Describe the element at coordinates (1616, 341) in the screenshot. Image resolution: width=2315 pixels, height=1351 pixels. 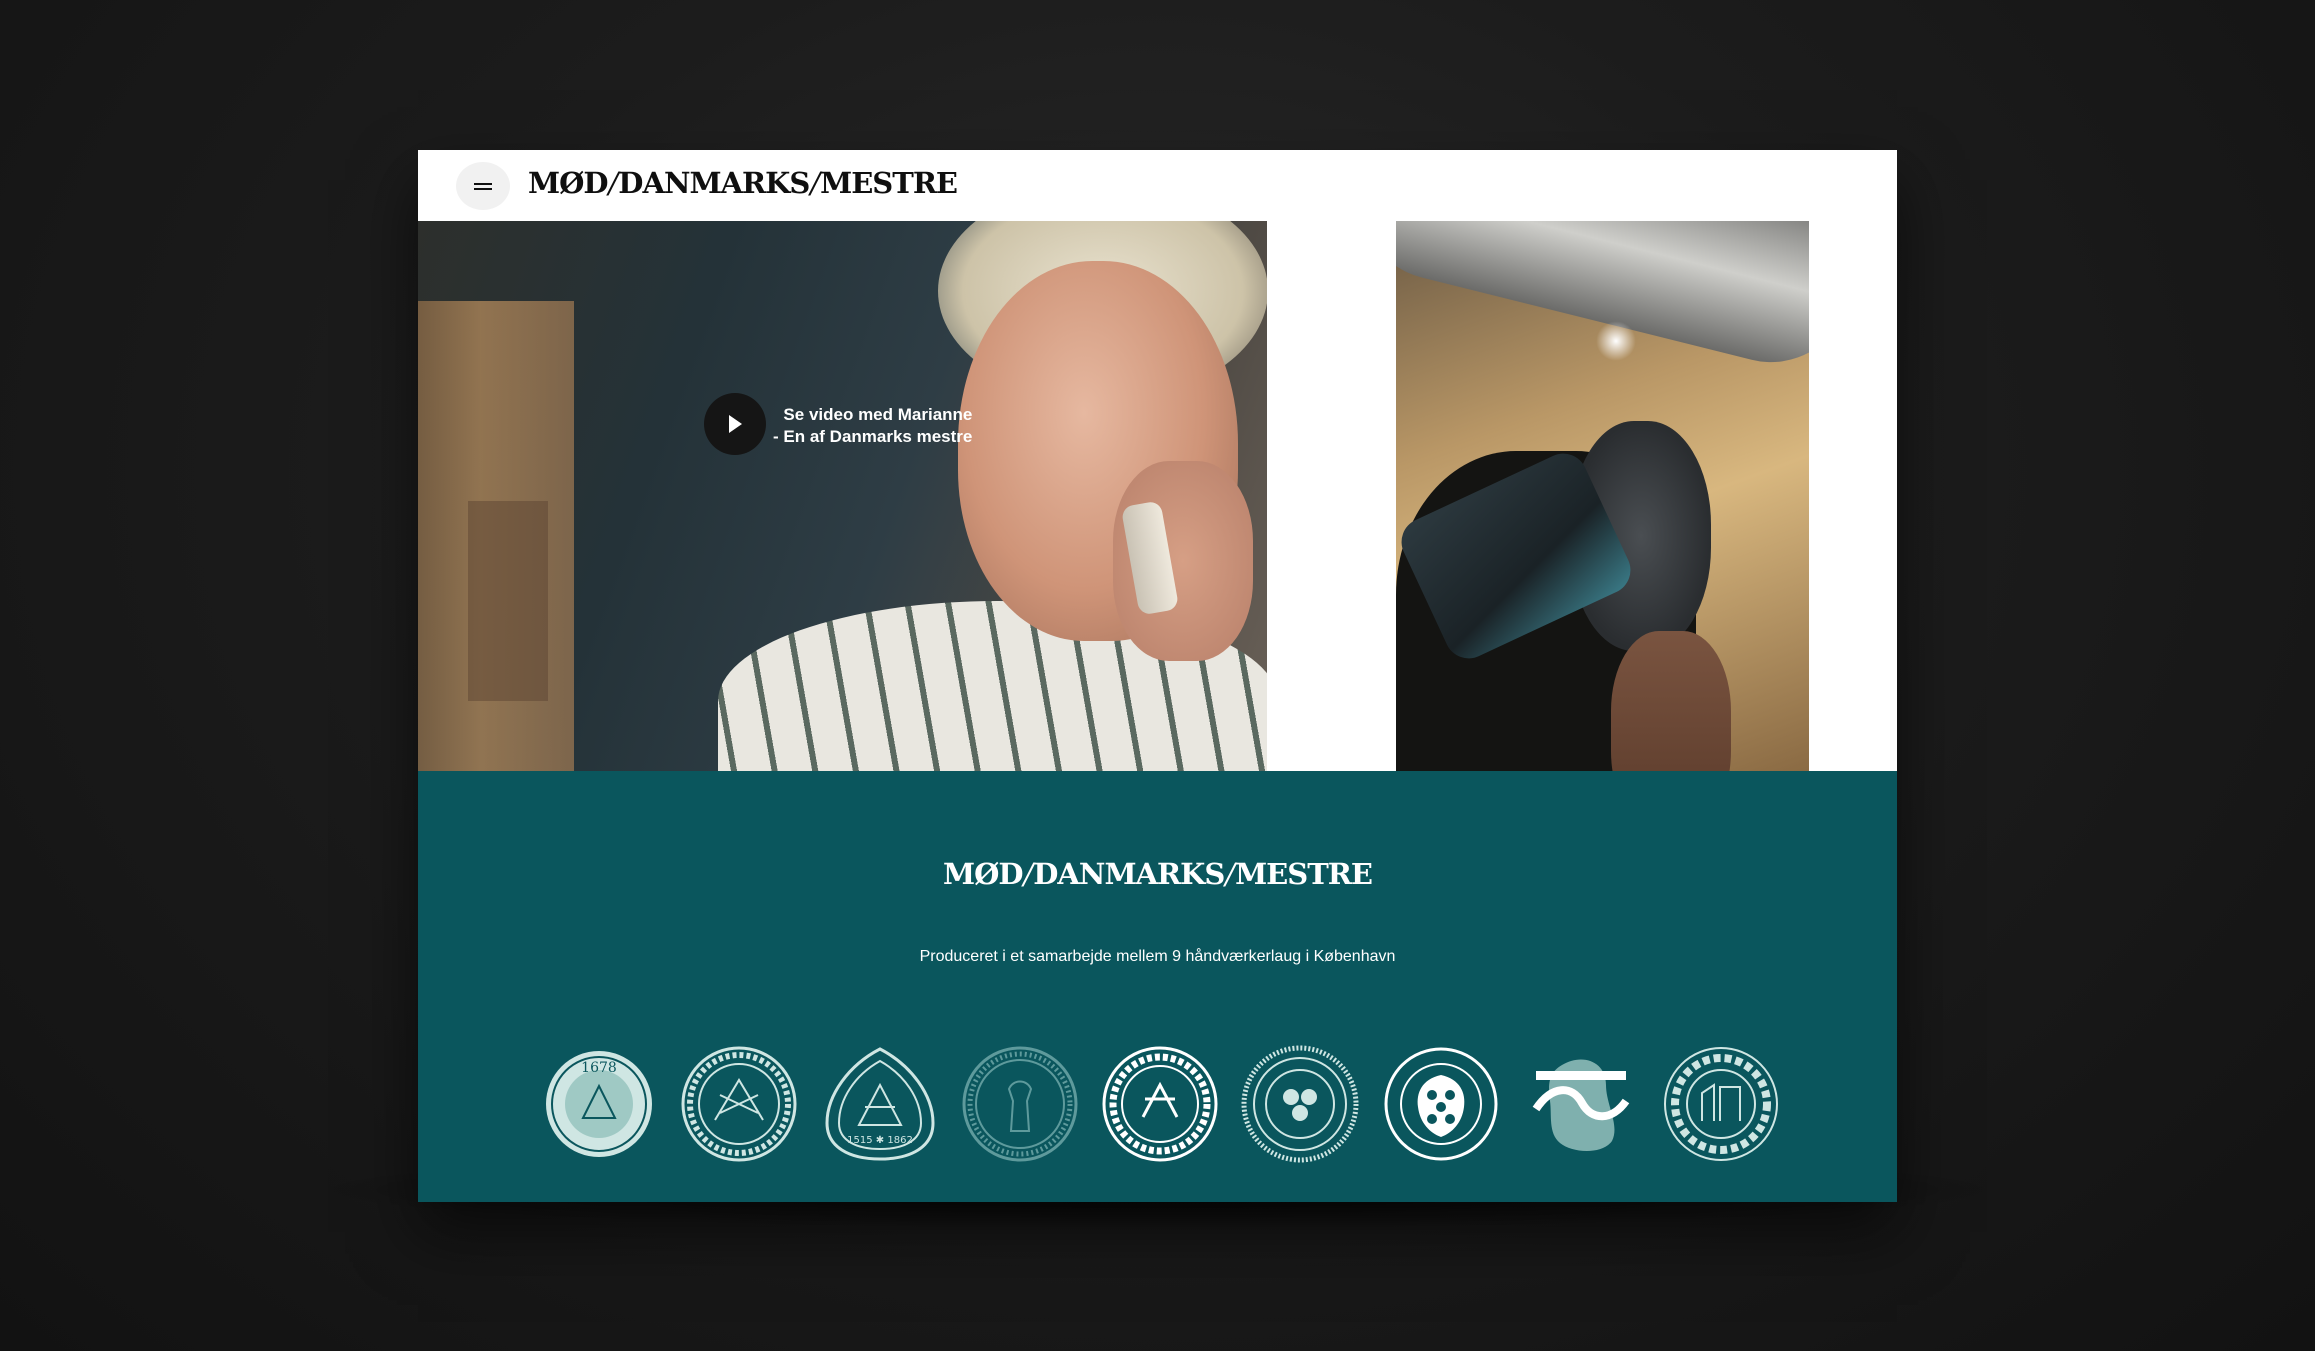
I see `photo-drill-light` at that location.